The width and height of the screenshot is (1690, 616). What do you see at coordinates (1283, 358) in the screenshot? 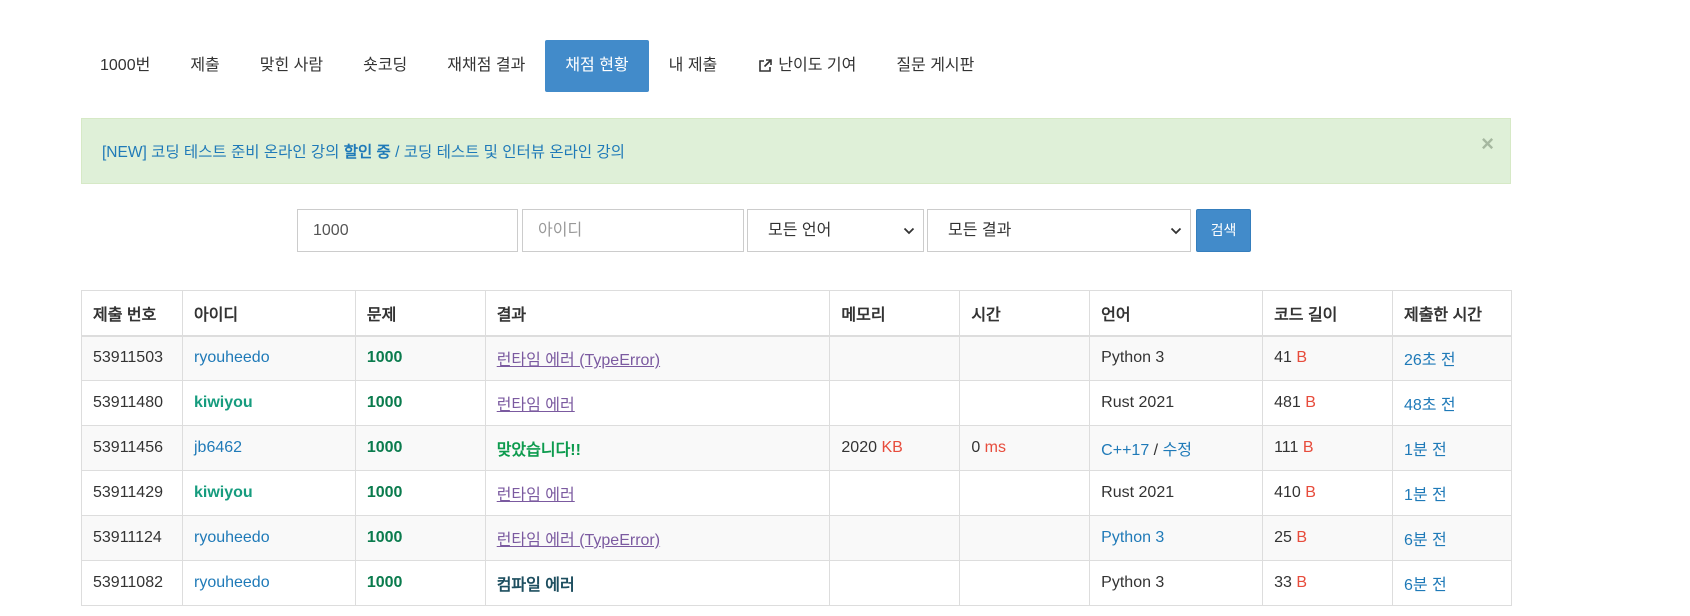
I see `code-length-value: 41` at bounding box center [1283, 358].